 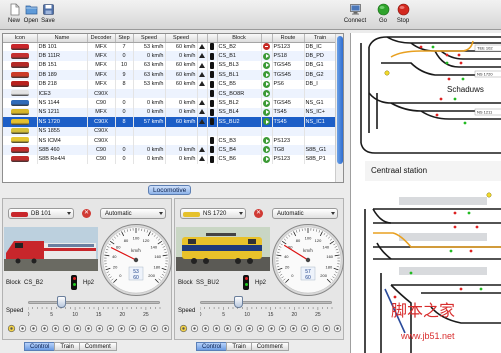 I want to click on locomotive-select: NS 1720, so click(x=213, y=213).